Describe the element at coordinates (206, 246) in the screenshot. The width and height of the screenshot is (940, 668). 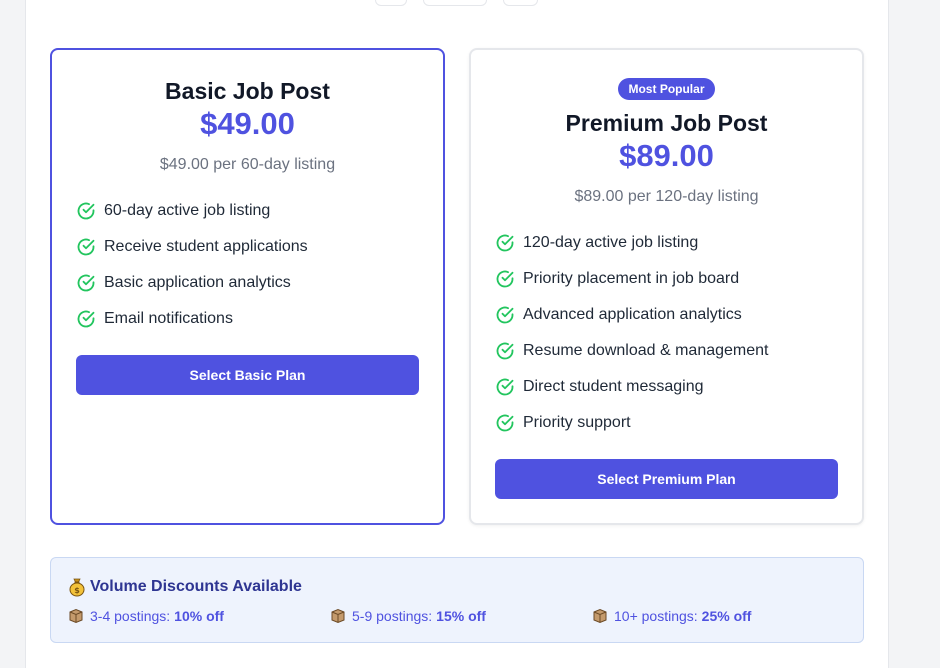
I see `feature-label: Receive student applications` at that location.